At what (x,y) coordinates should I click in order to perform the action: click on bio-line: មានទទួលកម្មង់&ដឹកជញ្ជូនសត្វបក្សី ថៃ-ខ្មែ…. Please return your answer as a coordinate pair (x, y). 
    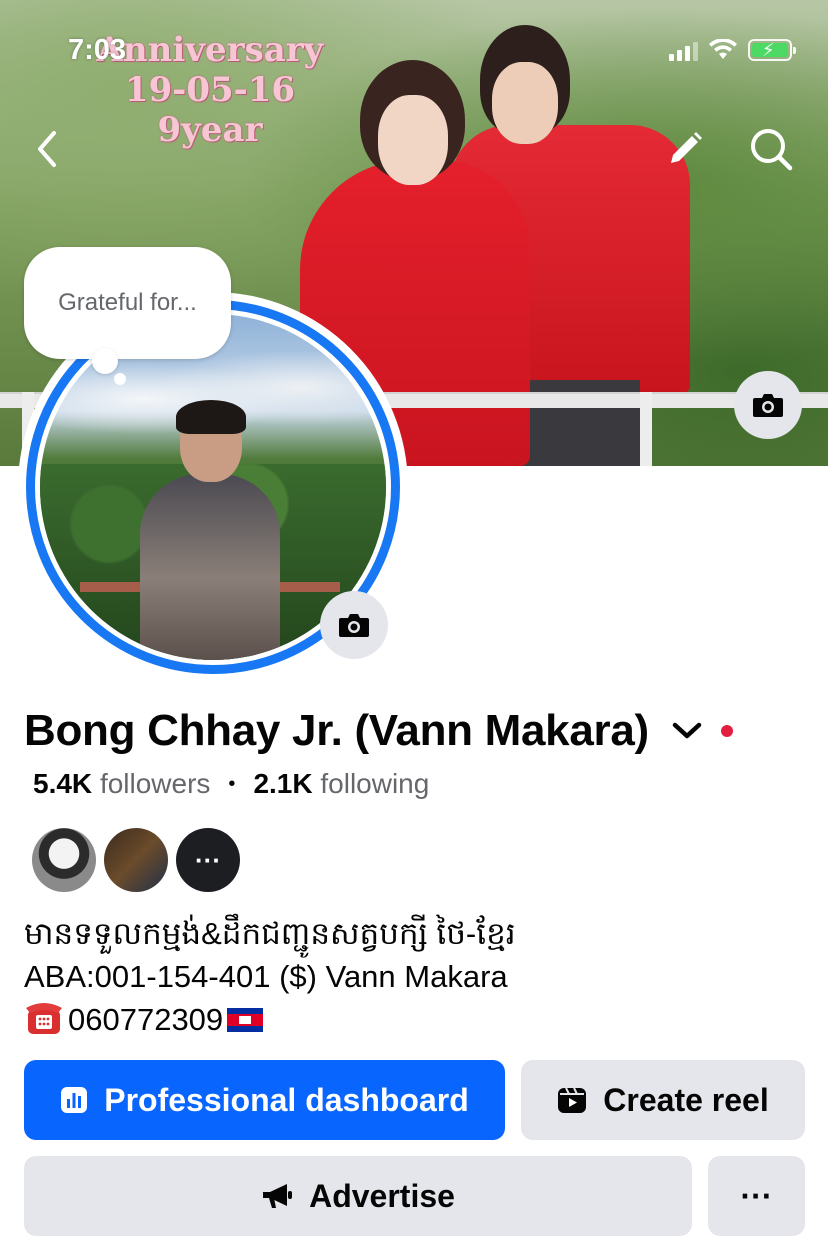
    Looking at the image, I should click on (270, 933).